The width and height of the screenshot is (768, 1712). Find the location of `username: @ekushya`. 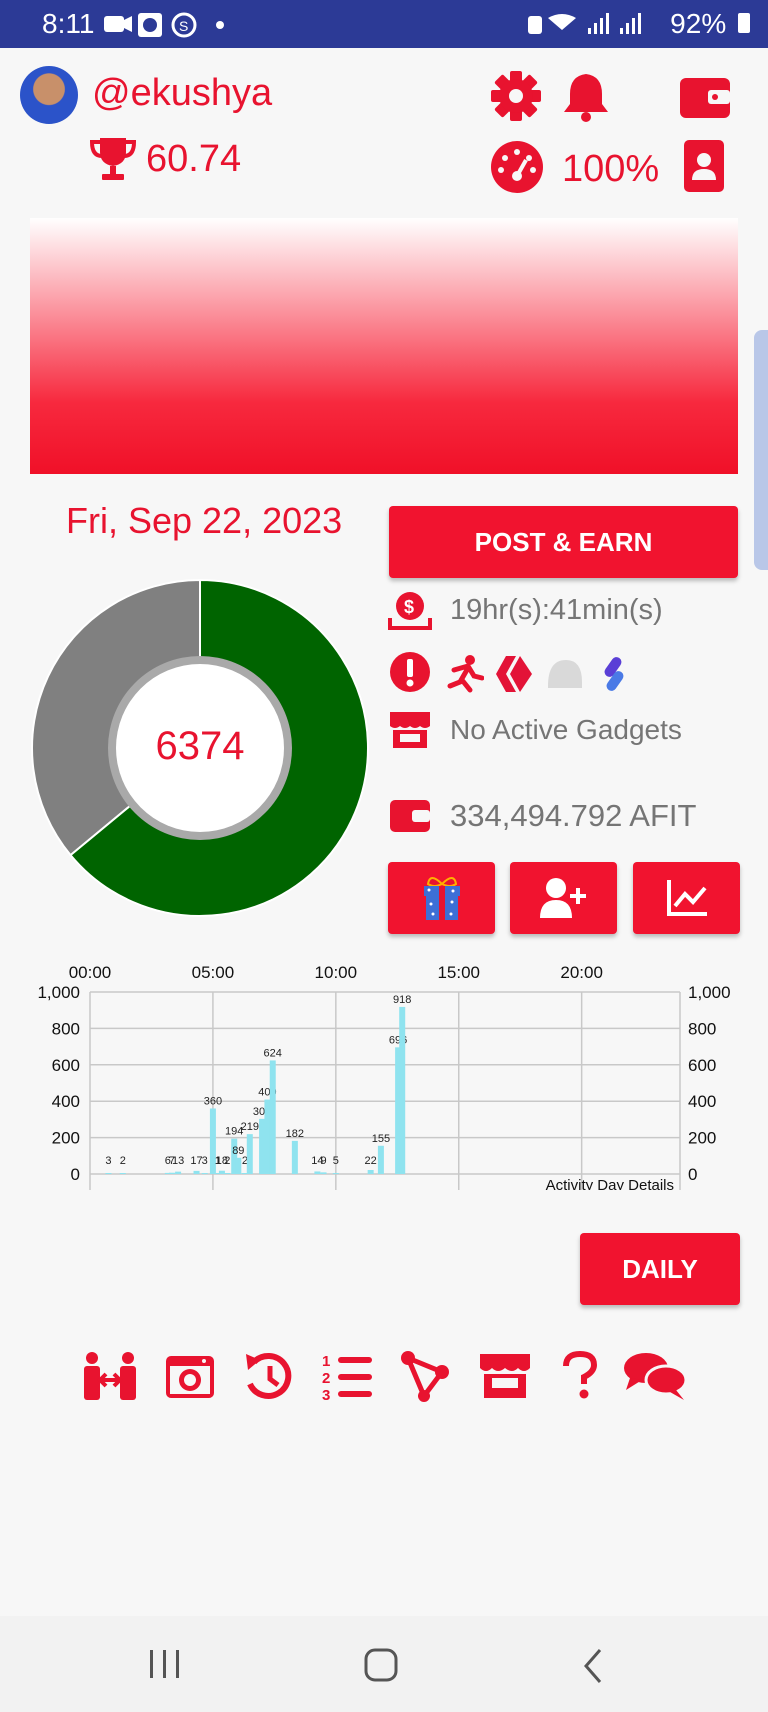

username: @ekushya is located at coordinates (182, 93).